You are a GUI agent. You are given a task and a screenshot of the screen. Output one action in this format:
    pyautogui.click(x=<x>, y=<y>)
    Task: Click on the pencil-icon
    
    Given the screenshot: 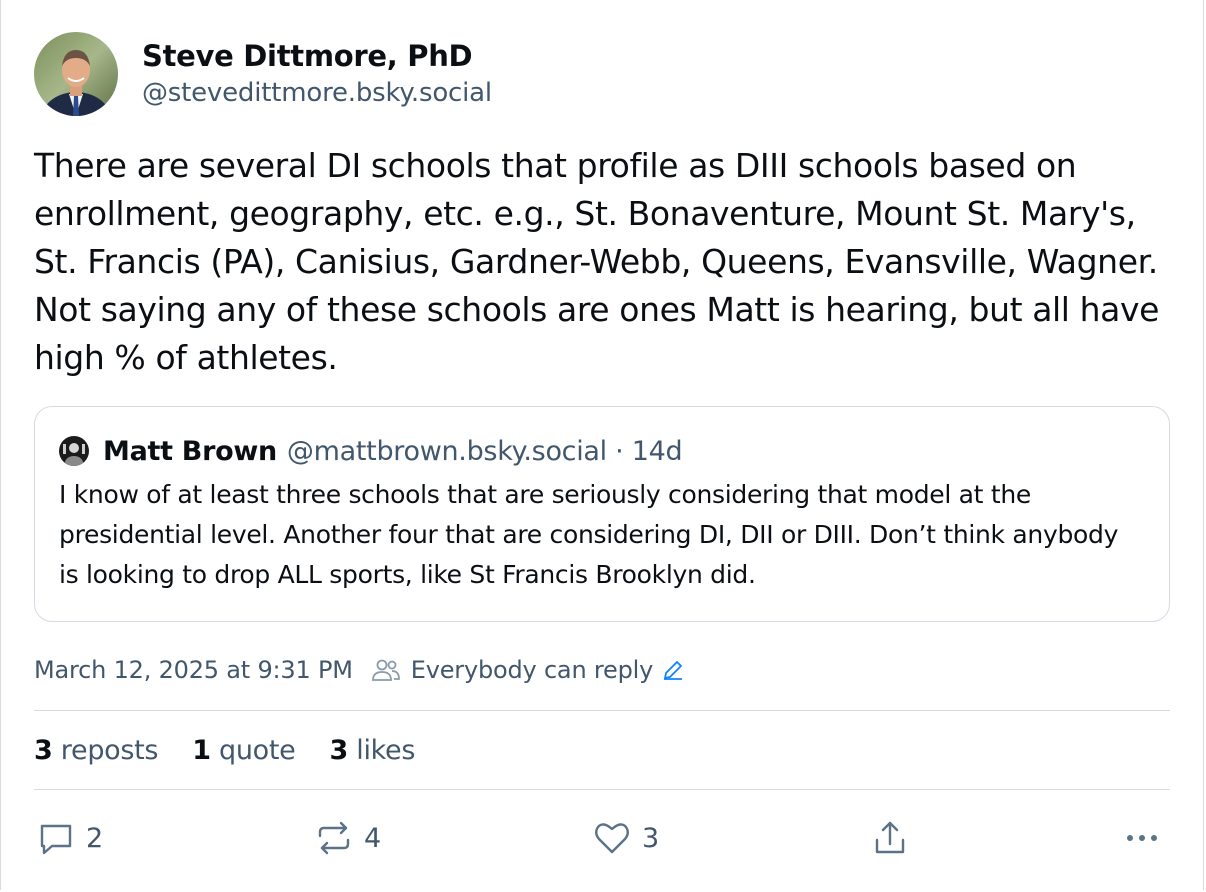 What is the action you would take?
    pyautogui.click(x=678, y=670)
    